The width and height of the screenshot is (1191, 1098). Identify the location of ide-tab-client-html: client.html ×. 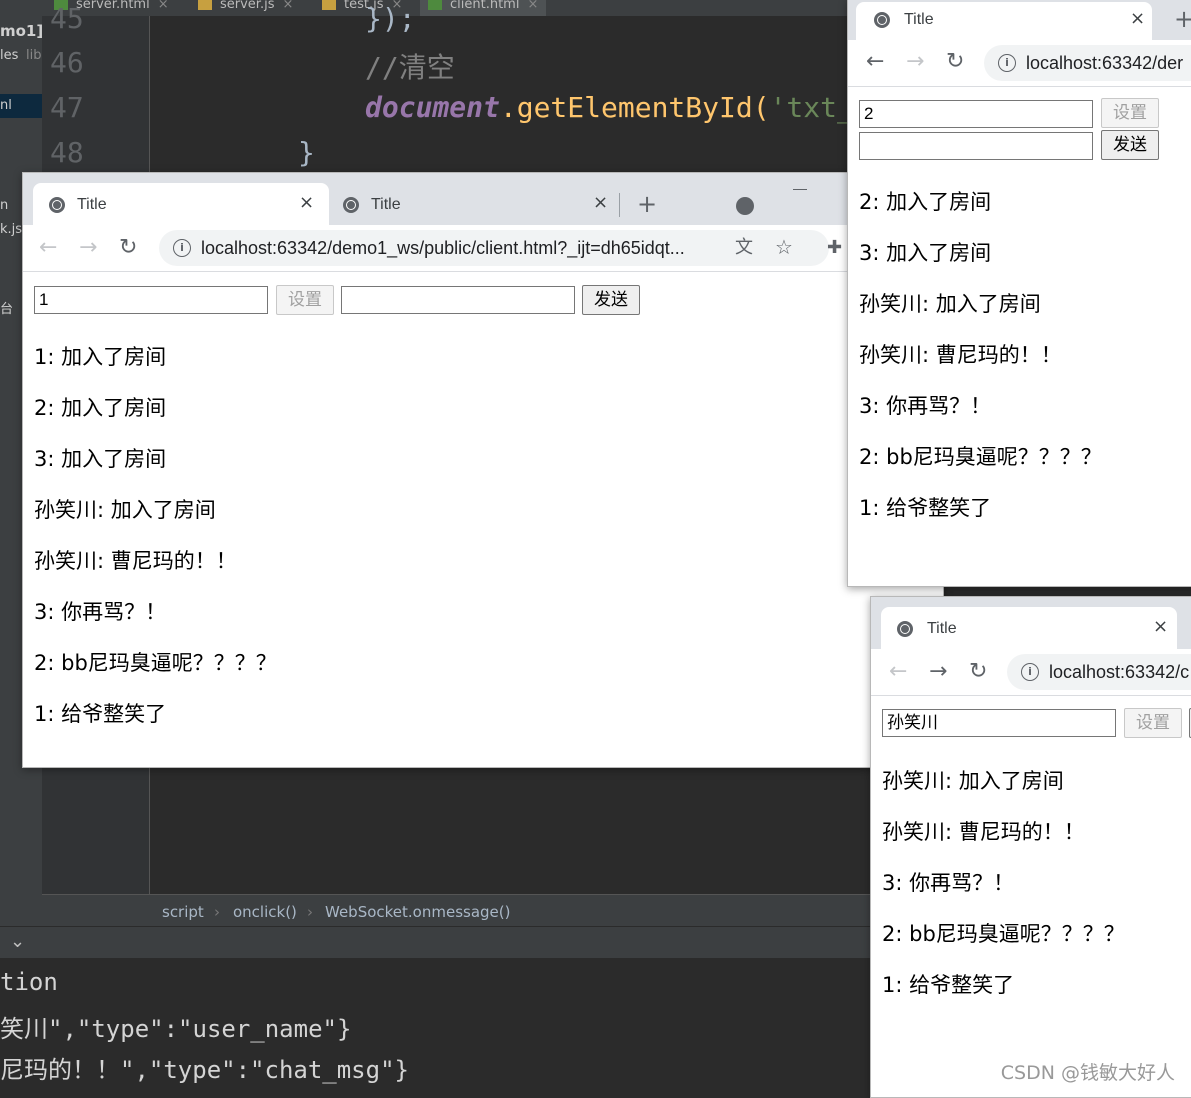
(483, 8).